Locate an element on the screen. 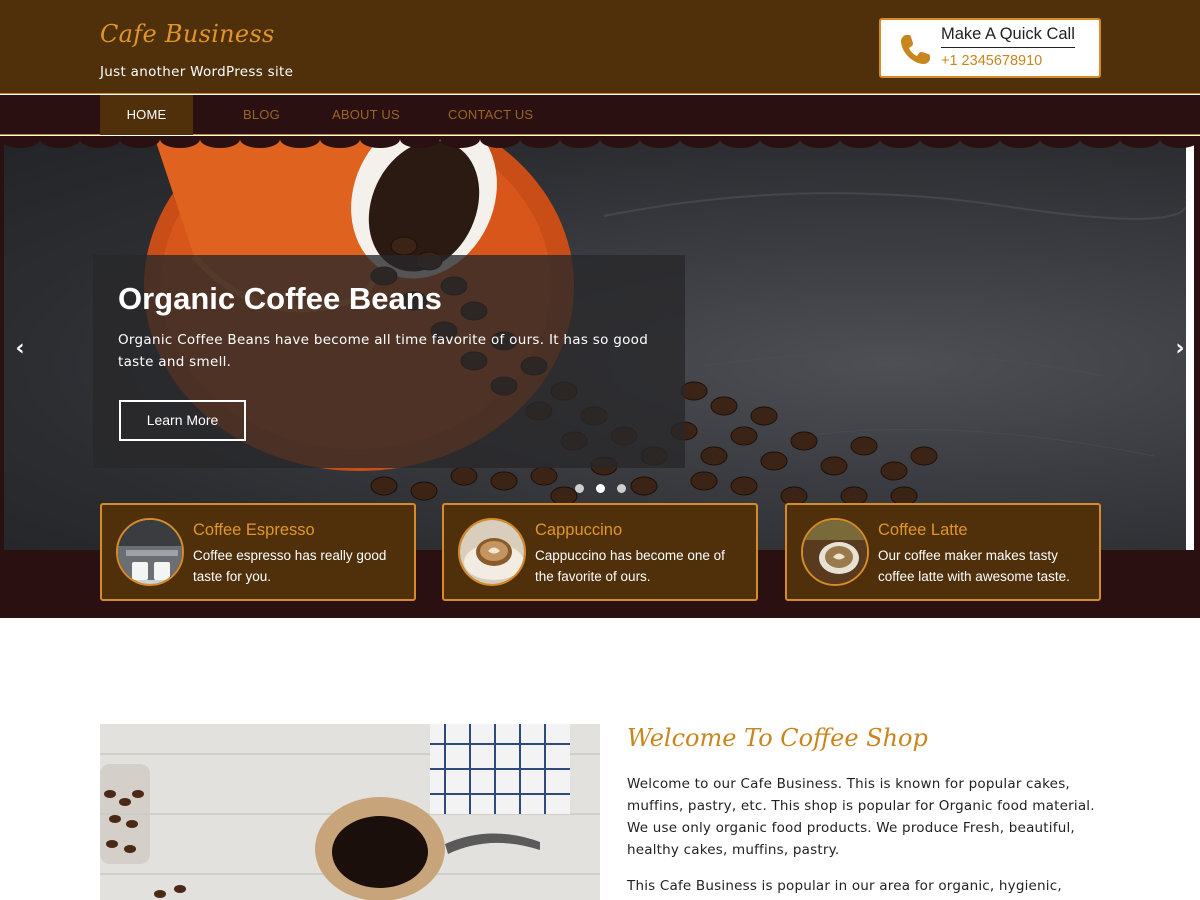  chevron-left-icon: ‹ is located at coordinates (20, 349).